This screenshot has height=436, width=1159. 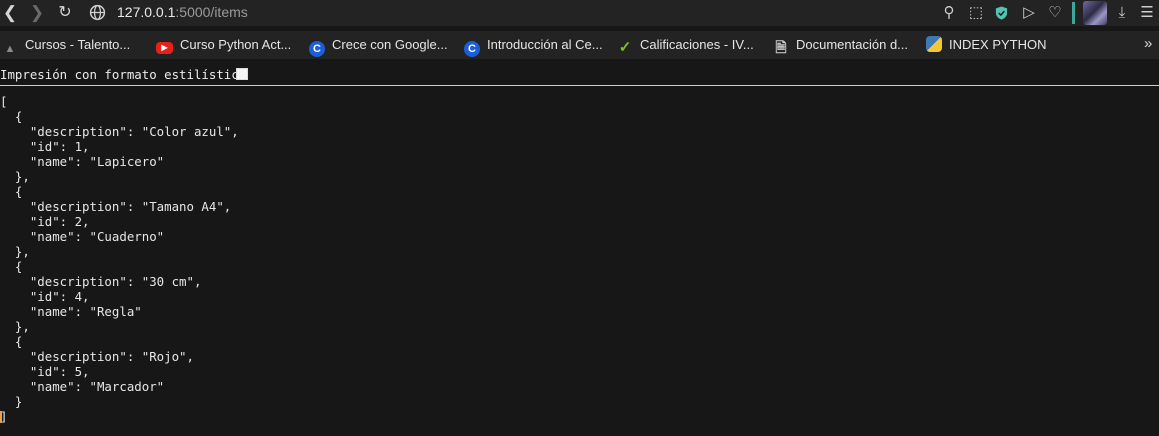 I want to click on play-icon: ▷, so click(x=1029, y=13).